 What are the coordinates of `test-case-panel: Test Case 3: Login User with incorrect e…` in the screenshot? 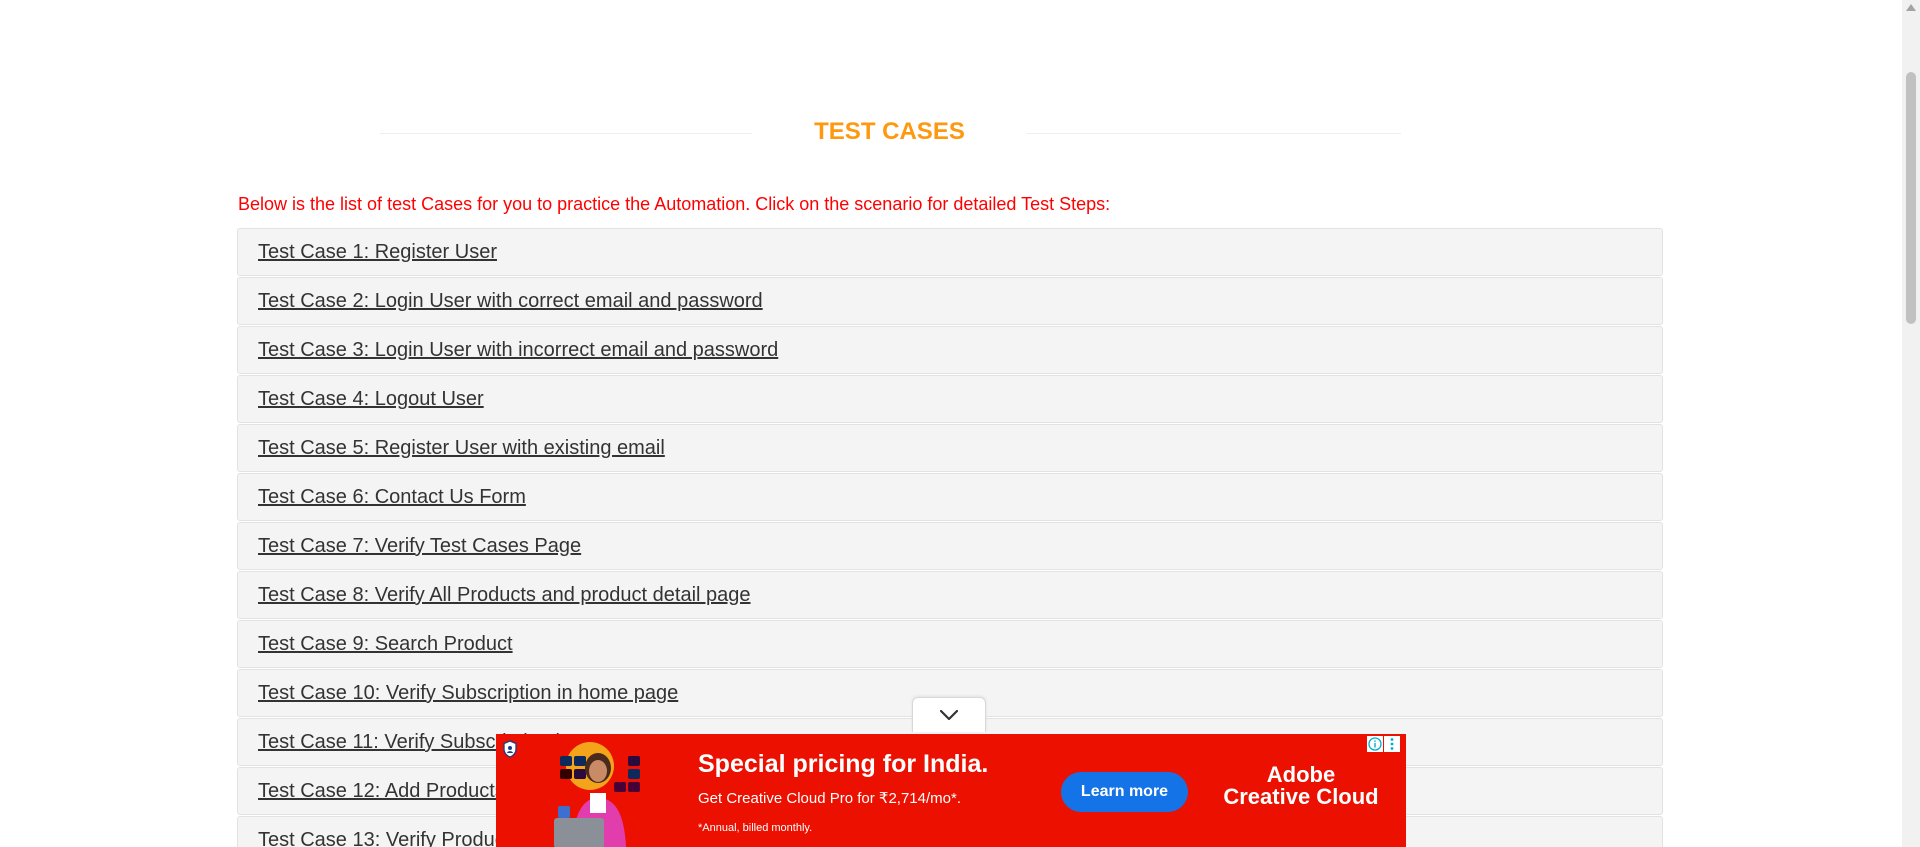 It's located at (950, 350).